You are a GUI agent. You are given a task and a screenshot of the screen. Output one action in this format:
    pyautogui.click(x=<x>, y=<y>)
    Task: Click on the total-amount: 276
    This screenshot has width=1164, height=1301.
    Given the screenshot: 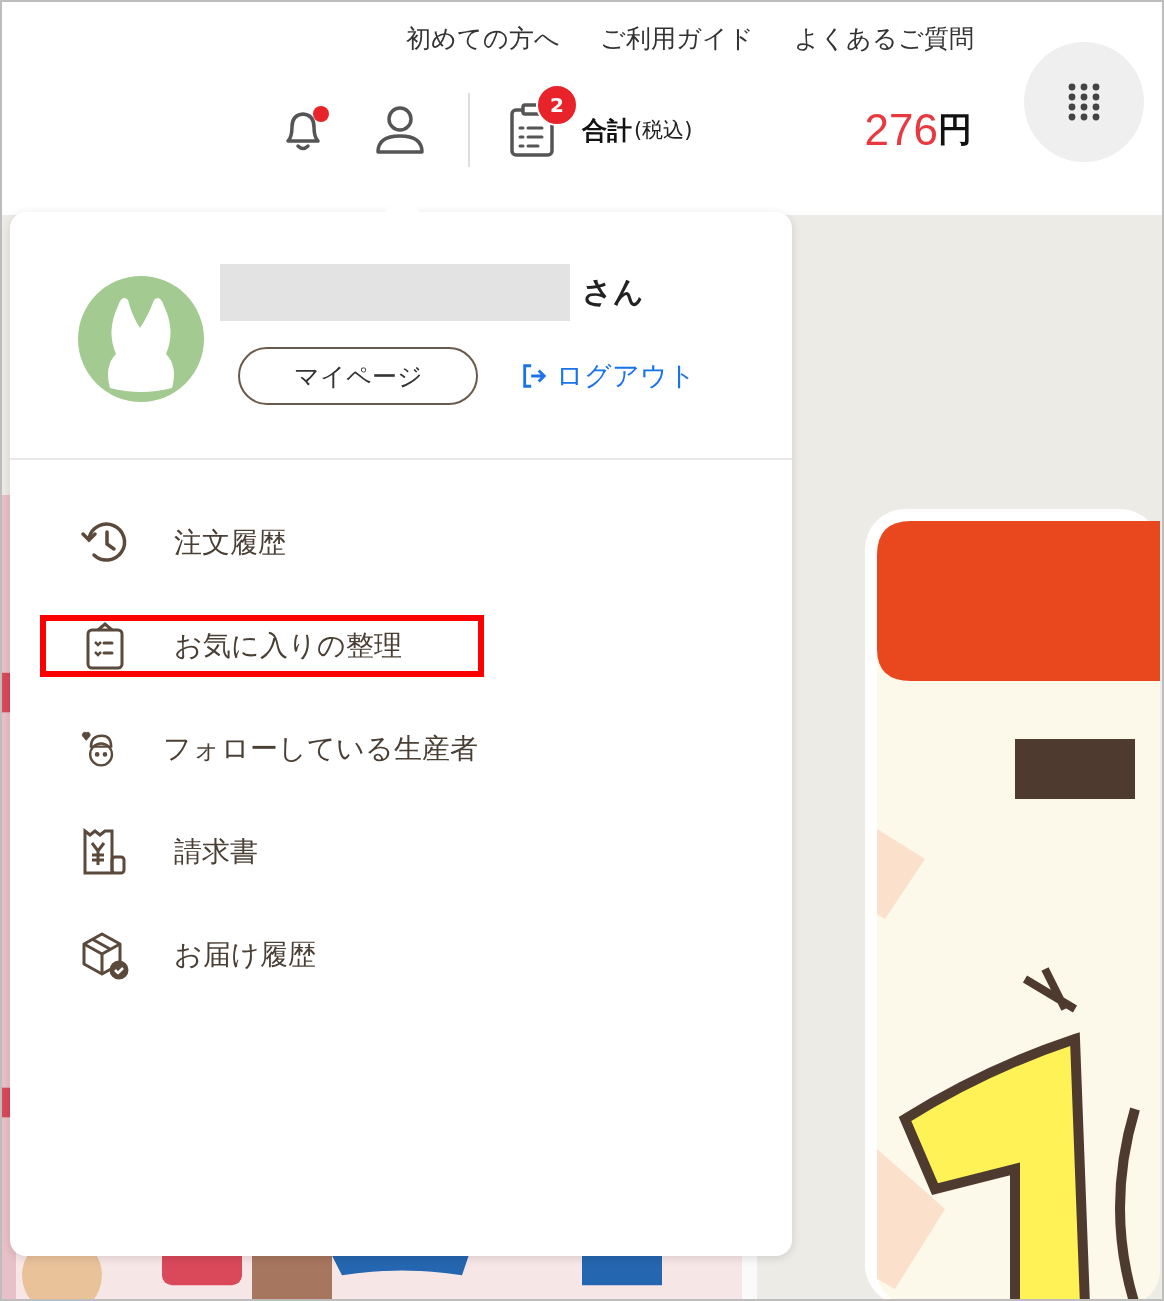 What is the action you would take?
    pyautogui.click(x=901, y=130)
    